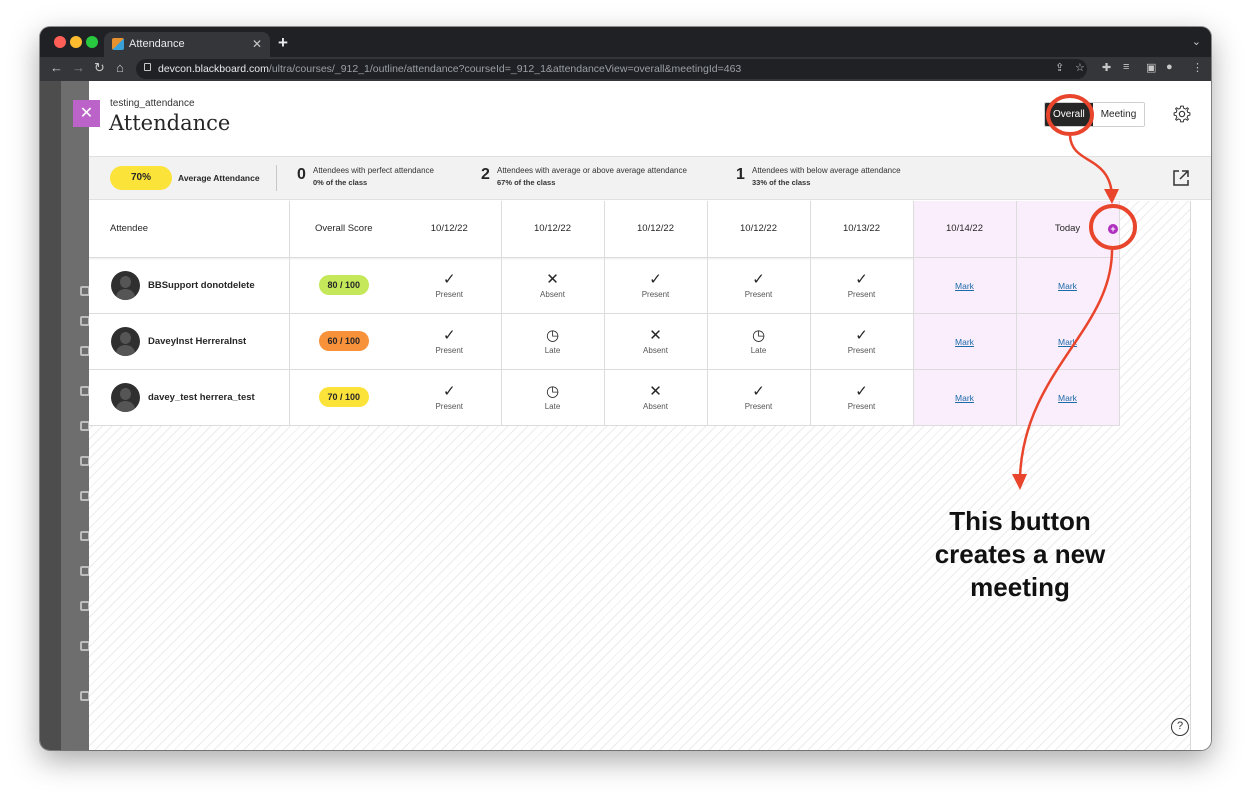 This screenshot has height=800, width=1248. I want to click on meeting-view-button: Meeting, so click(1118, 114).